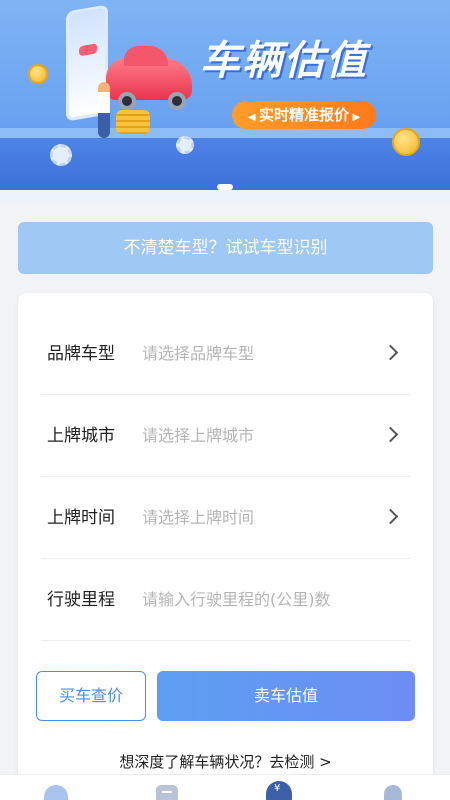 The height and width of the screenshot is (800, 450). I want to click on brand-model-placeholder: 请选择品牌车型, so click(198, 353).